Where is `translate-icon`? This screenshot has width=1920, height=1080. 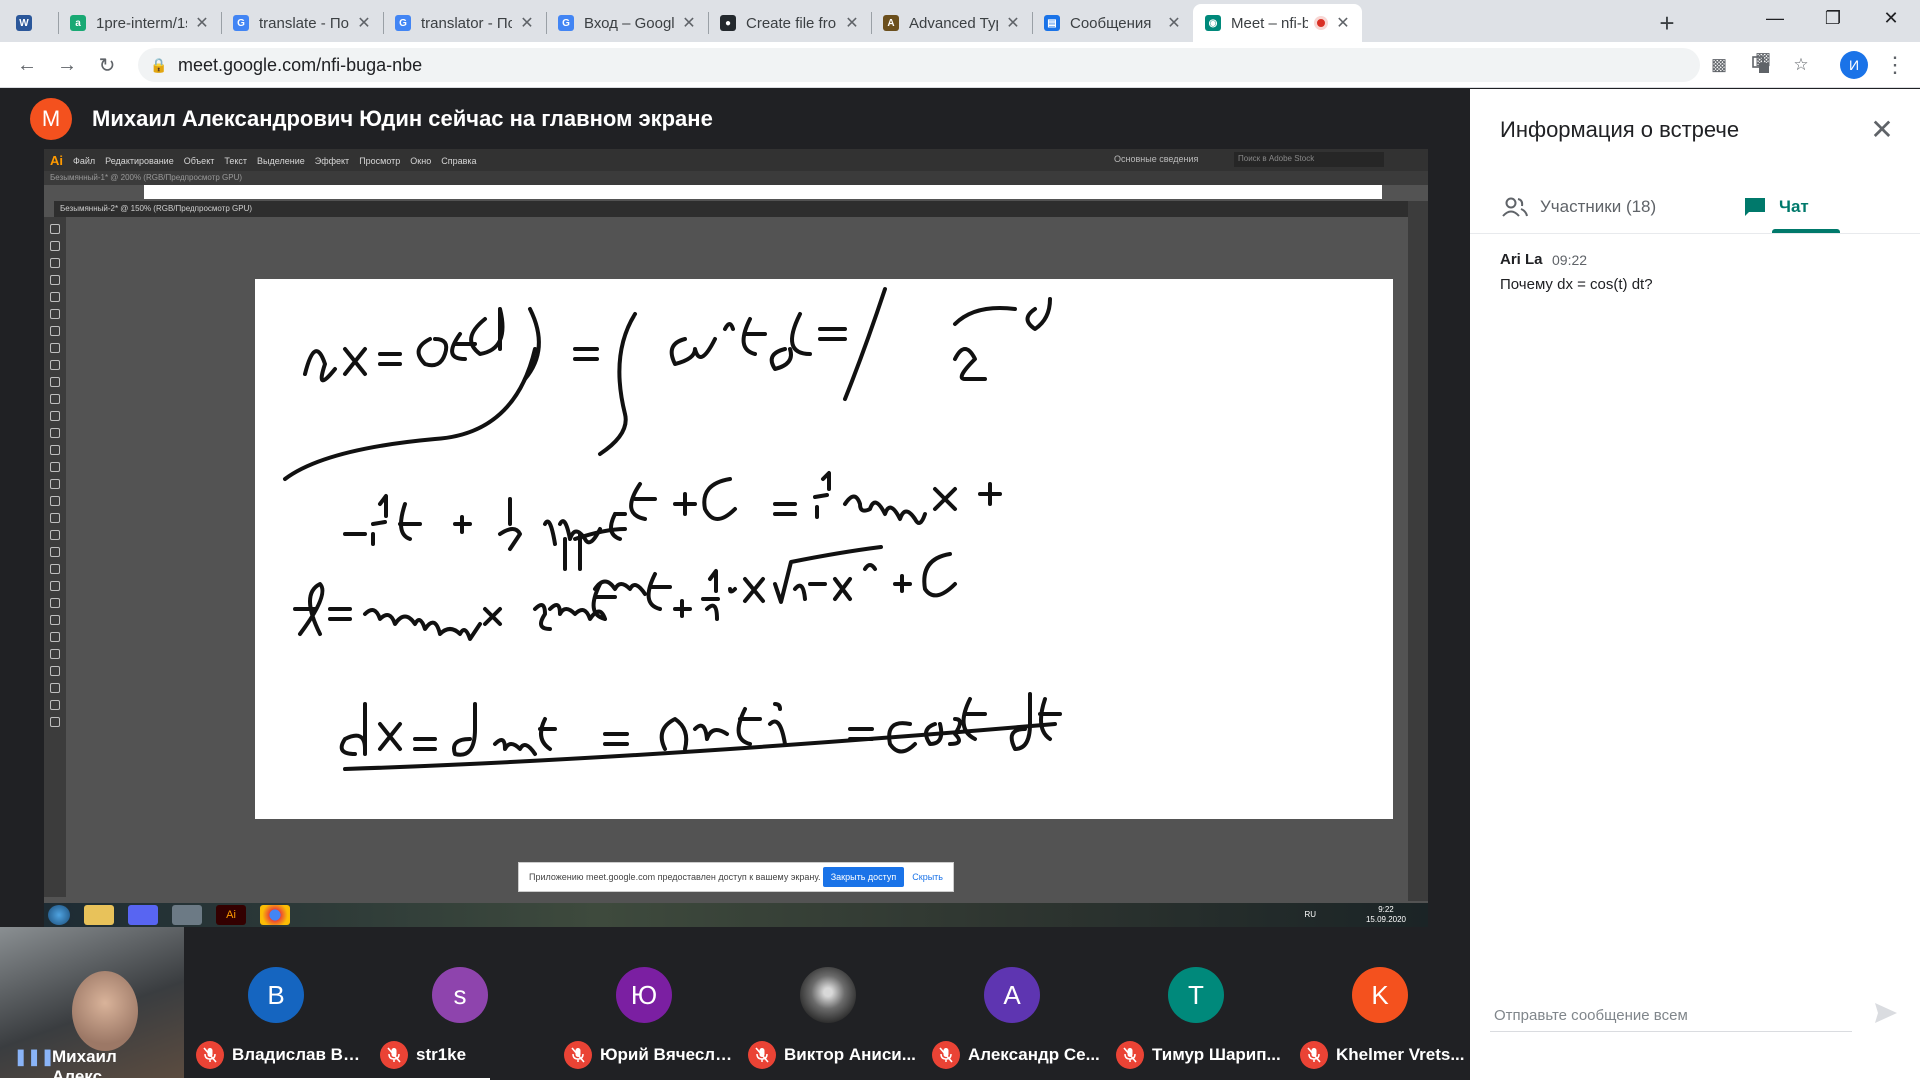 translate-icon is located at coordinates (1761, 65).